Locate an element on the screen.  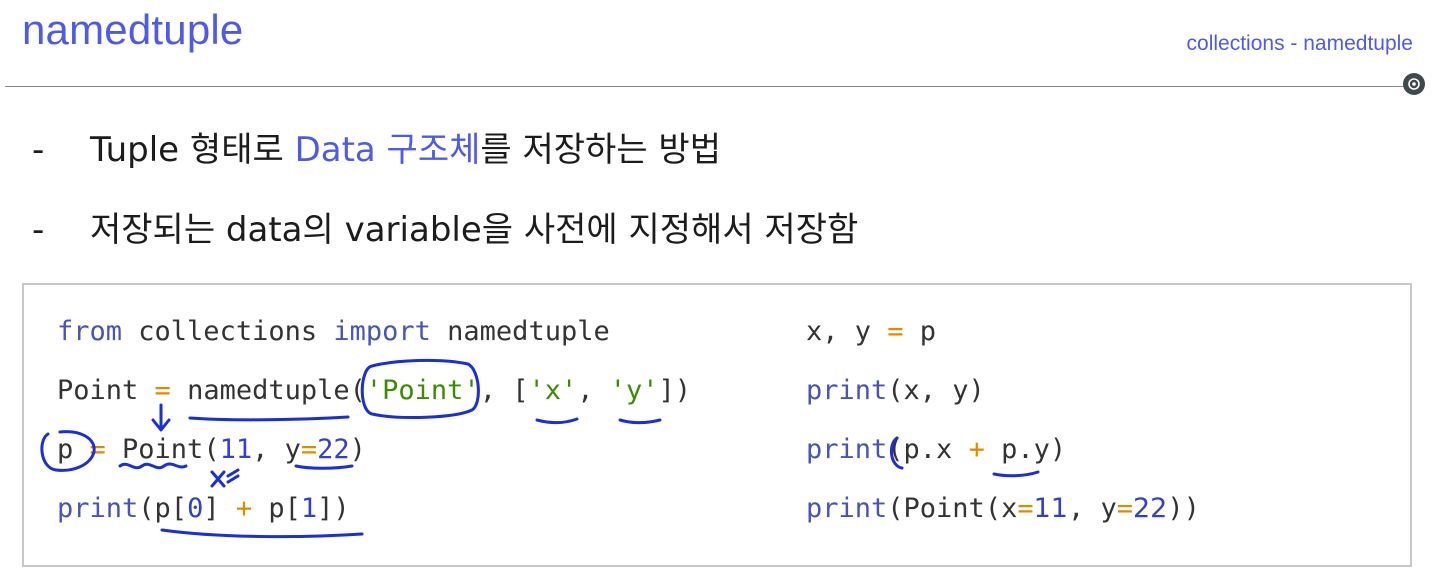
code-text: (p[ is located at coordinates (163, 508).